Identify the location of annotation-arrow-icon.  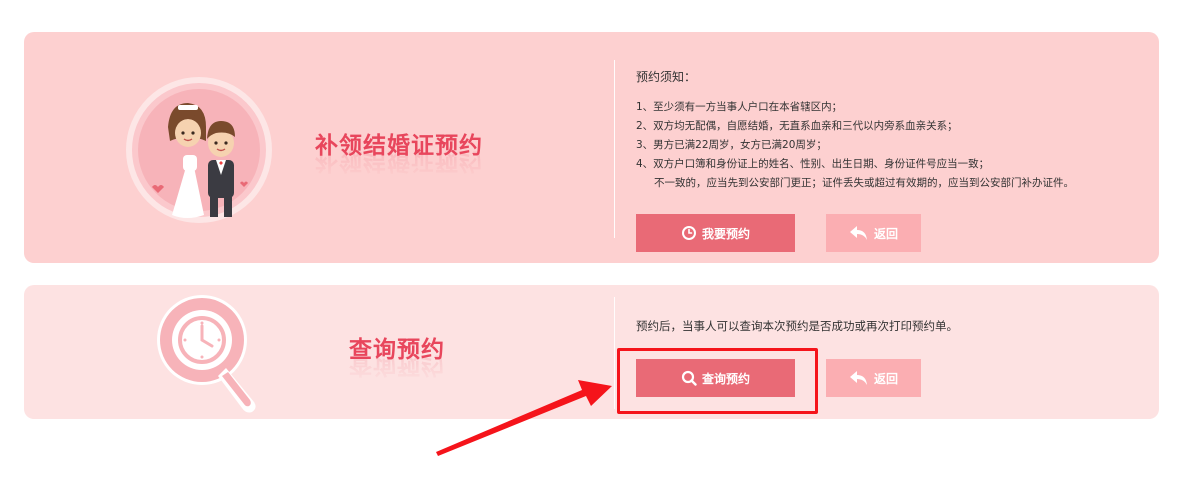
(524, 418).